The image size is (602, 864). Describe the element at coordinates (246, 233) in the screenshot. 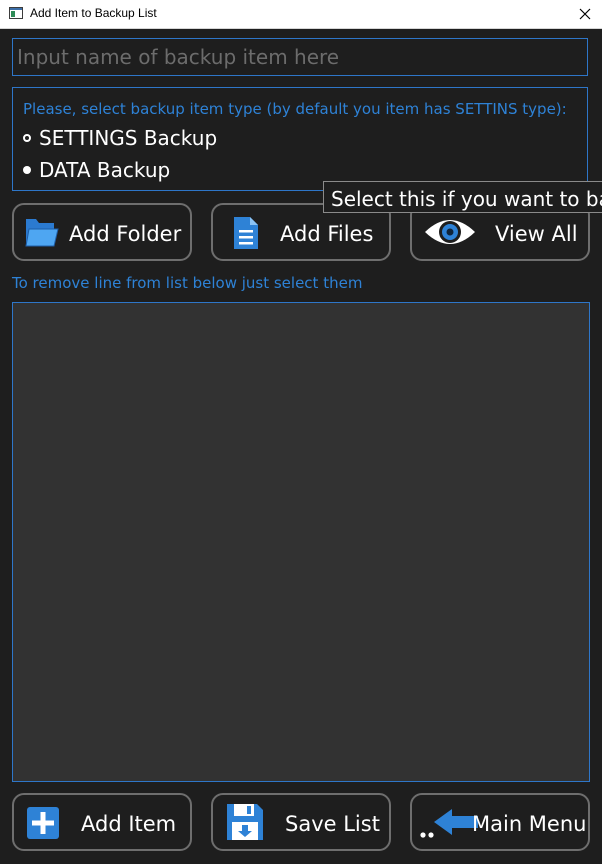

I see `file-icon` at that location.